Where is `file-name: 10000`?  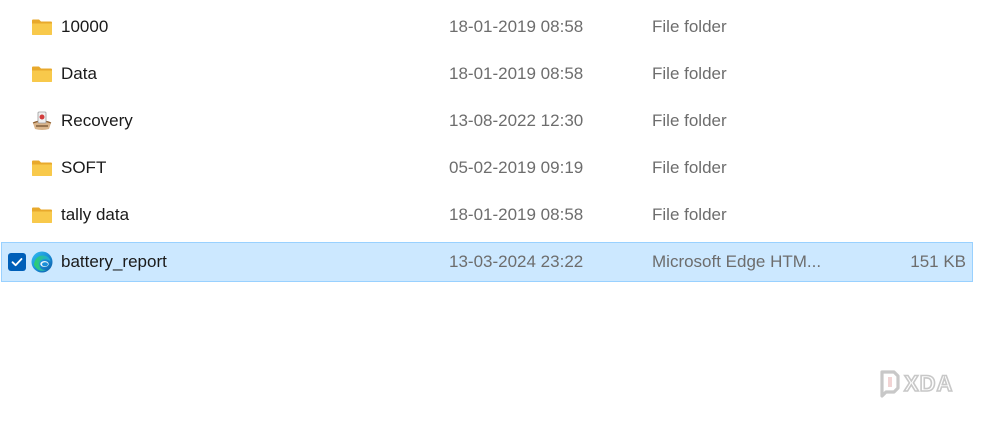
file-name: 10000 is located at coordinates (85, 26).